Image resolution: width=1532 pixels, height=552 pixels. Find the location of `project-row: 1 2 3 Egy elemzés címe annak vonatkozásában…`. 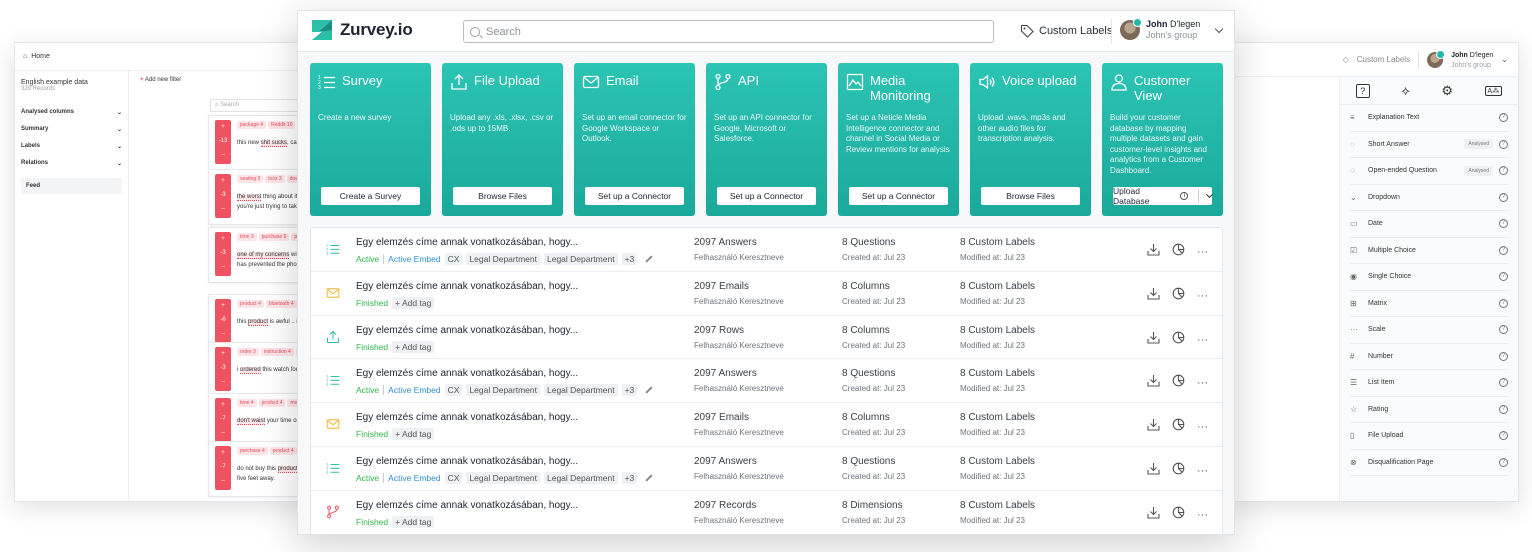

project-row: 1 2 3 Egy elemzés címe annak vonatkozásában… is located at coordinates (766, 469).